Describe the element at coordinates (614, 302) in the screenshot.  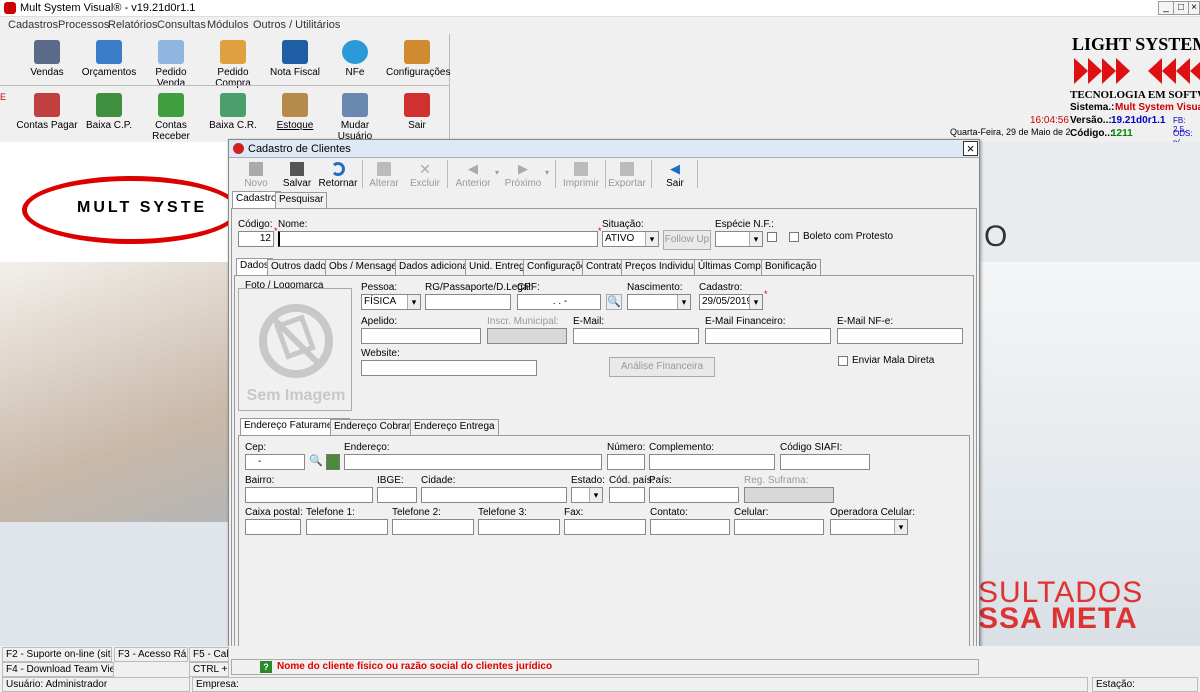
I see `cpf-search-icon: 🔍` at that location.